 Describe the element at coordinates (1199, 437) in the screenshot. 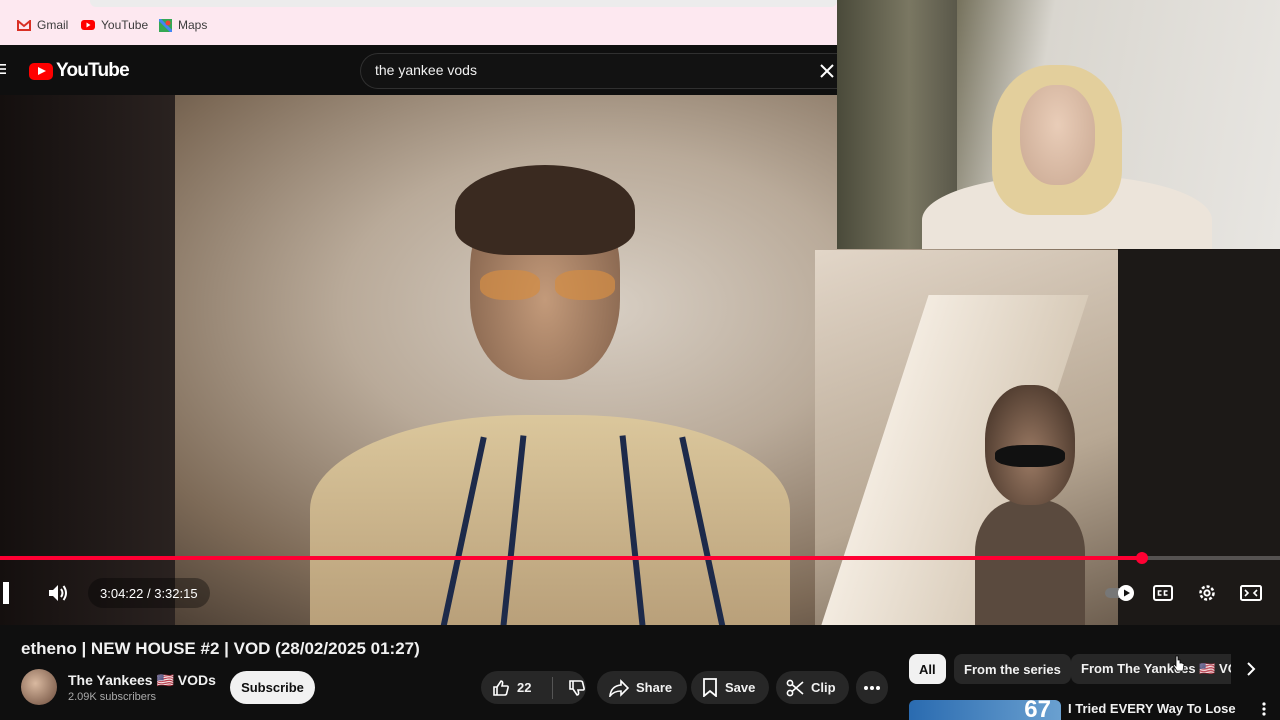

I see `video-letterbox-right` at that location.